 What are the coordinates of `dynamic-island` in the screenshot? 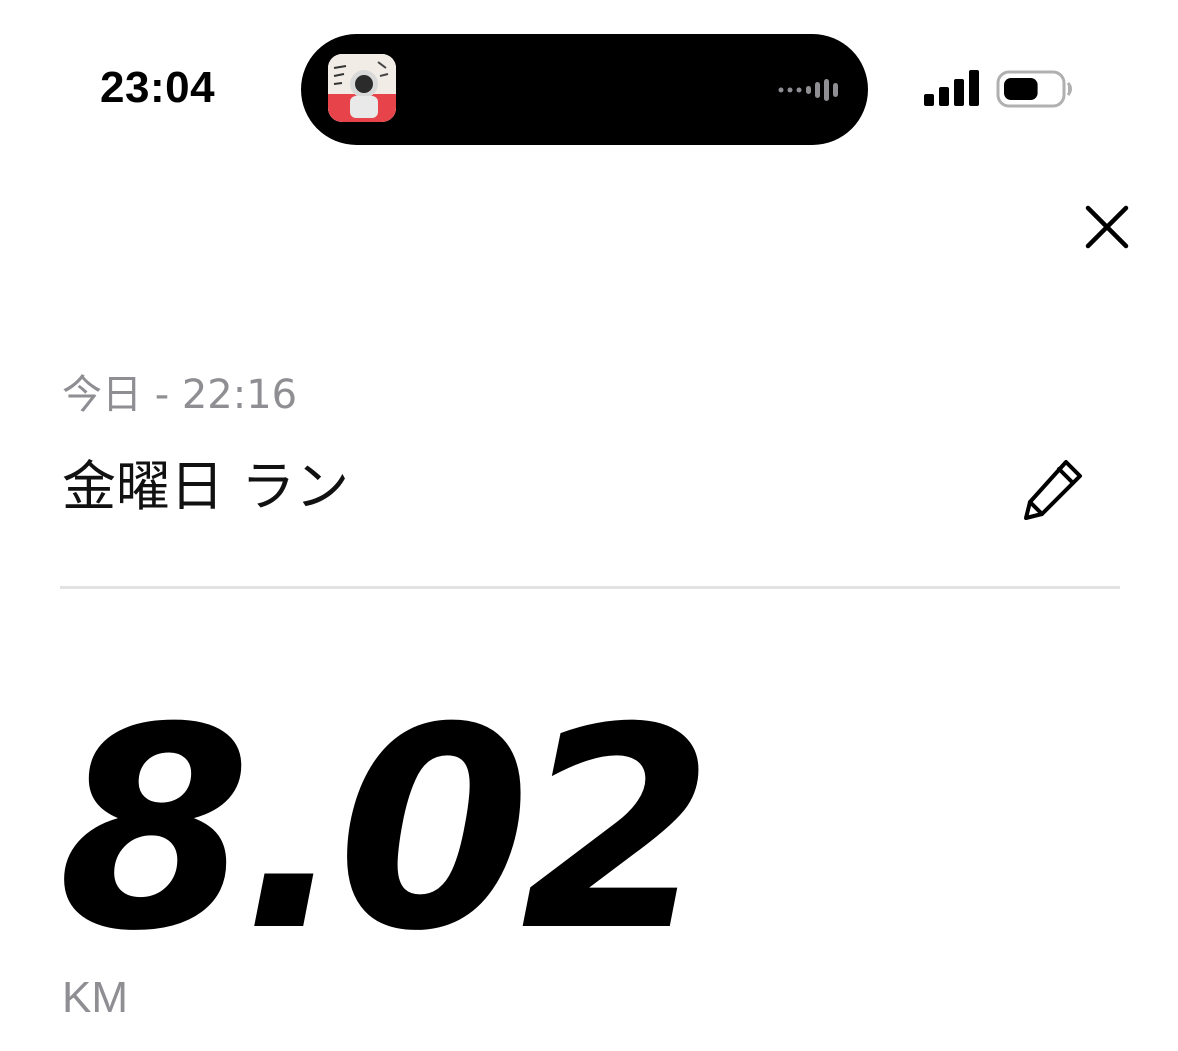 It's located at (584, 89).